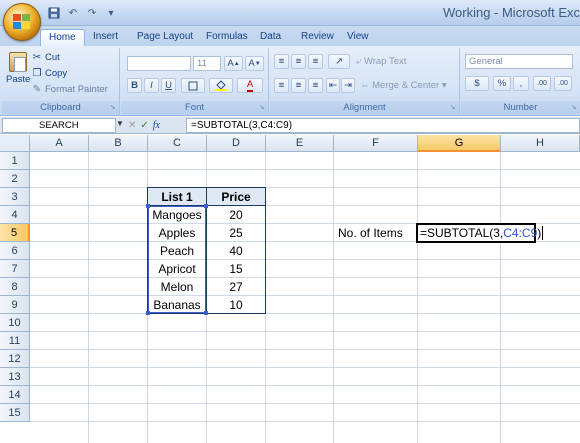  What do you see at coordinates (333, 85) in the screenshot?
I see `decrease-indent-button: ⇤` at bounding box center [333, 85].